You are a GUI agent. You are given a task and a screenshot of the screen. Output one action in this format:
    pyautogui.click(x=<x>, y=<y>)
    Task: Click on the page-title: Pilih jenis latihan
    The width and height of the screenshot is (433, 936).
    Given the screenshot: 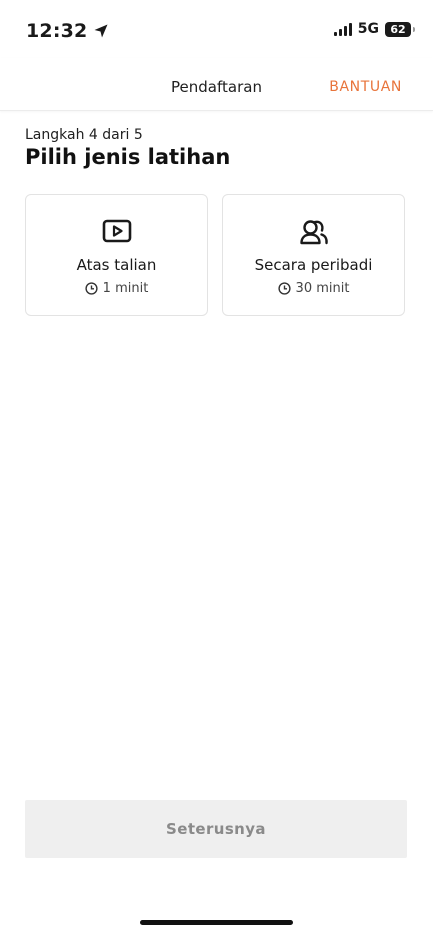 What is the action you would take?
    pyautogui.click(x=128, y=157)
    